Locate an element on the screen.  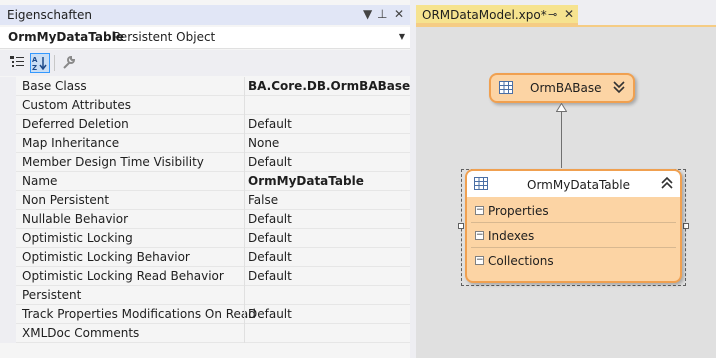
property-row: Nullable Behavior Default is located at coordinates (205, 219).